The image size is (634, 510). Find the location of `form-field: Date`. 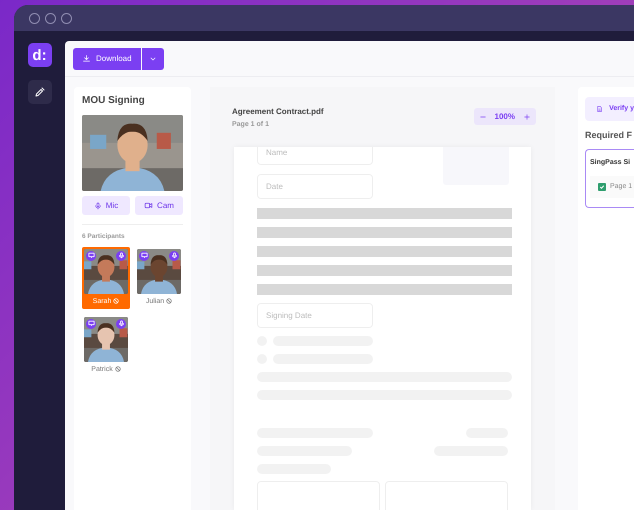

form-field: Date is located at coordinates (315, 186).